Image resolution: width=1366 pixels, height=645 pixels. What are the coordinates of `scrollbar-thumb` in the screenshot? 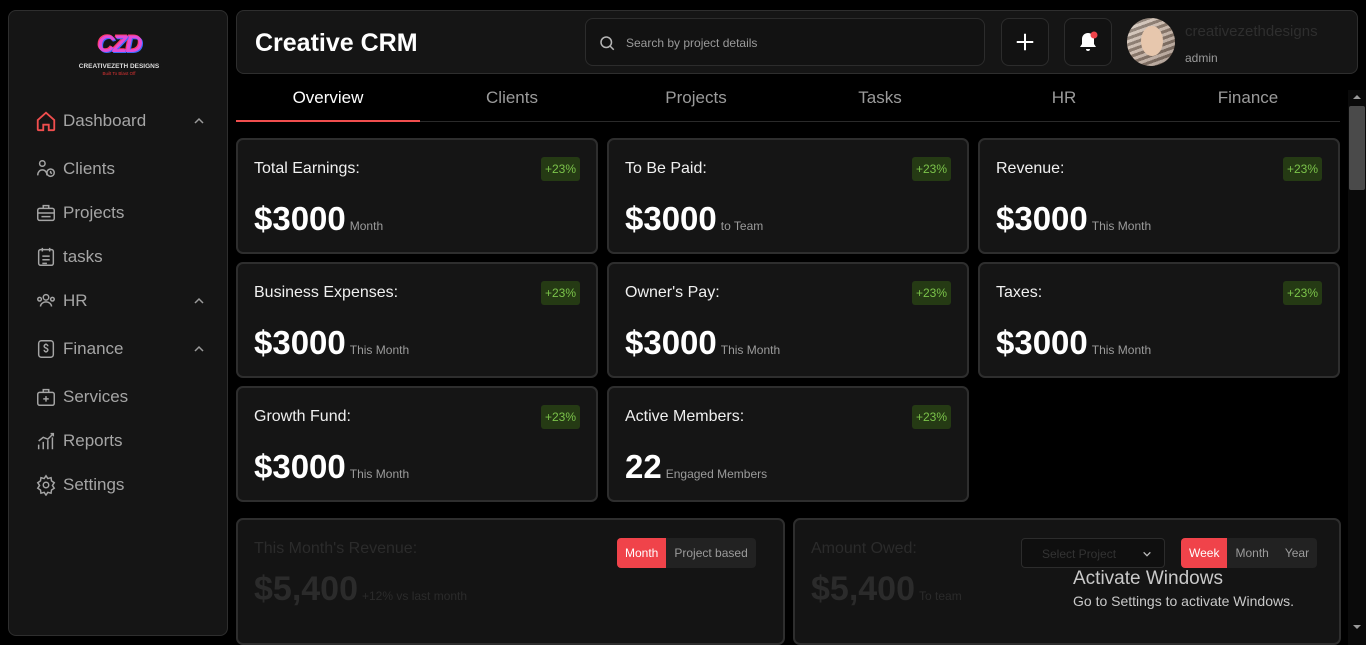 It's located at (1357, 148).